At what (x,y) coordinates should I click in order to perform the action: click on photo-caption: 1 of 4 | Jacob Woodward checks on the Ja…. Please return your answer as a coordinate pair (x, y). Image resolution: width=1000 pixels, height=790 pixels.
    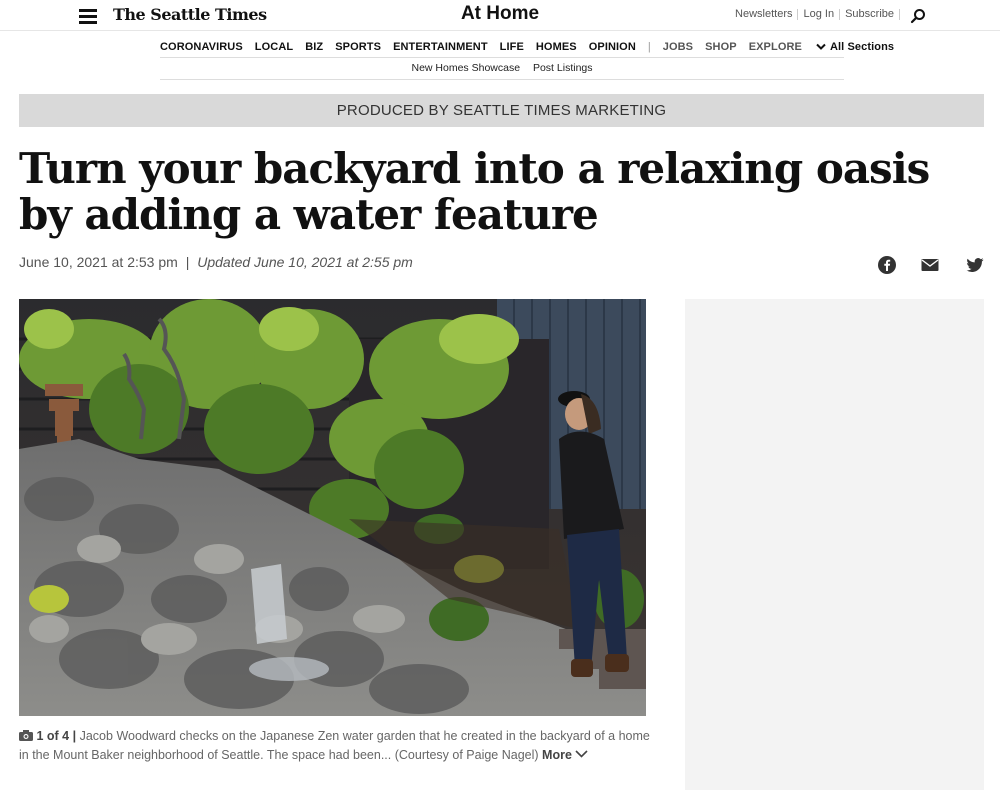
    Looking at the image, I should click on (339, 746).